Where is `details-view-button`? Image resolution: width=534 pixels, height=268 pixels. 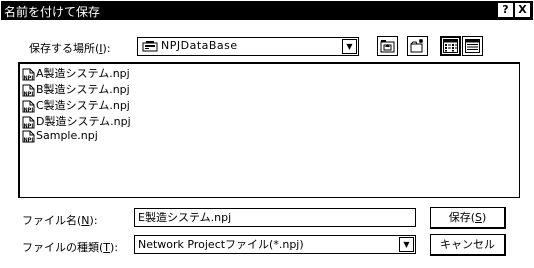 details-view-button is located at coordinates (472, 46).